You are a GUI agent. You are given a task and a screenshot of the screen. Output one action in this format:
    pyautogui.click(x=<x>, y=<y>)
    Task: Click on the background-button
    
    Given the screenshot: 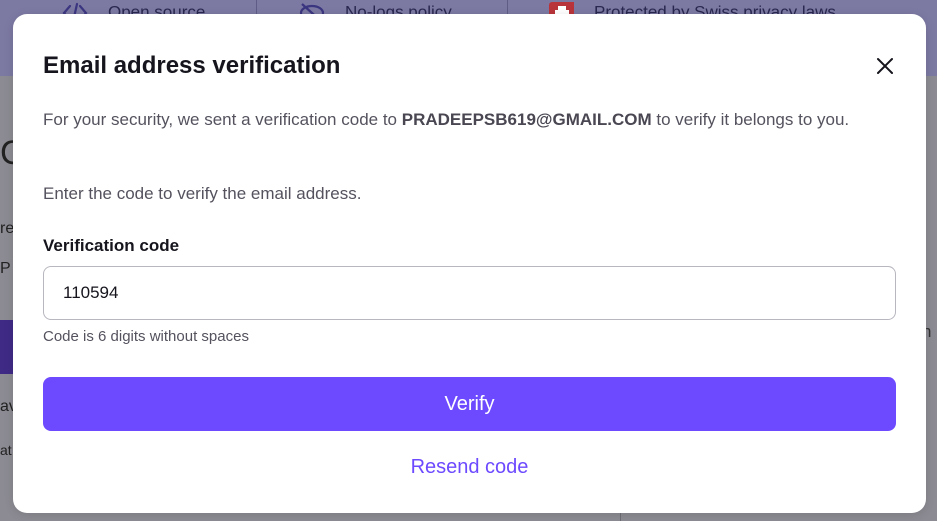 What is the action you would take?
    pyautogui.click(x=7, y=347)
    